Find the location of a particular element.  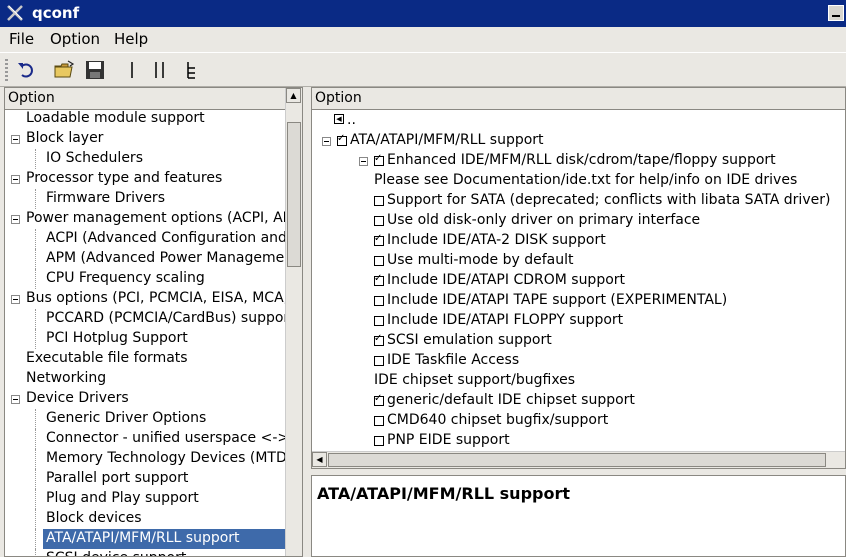

menu-tree-item: PCI Hotplug Support is located at coordinates (145, 339).